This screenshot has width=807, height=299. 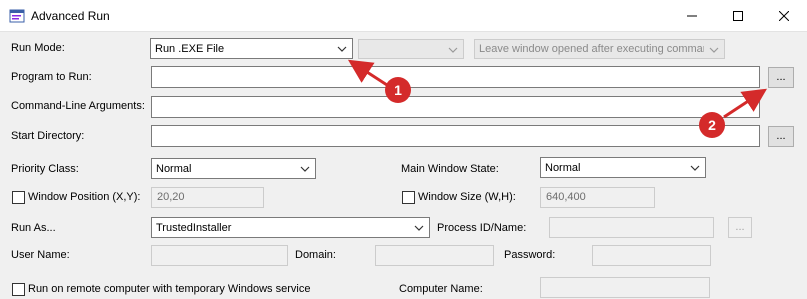 I want to click on annotation-badge-1: 1, so click(x=398, y=90).